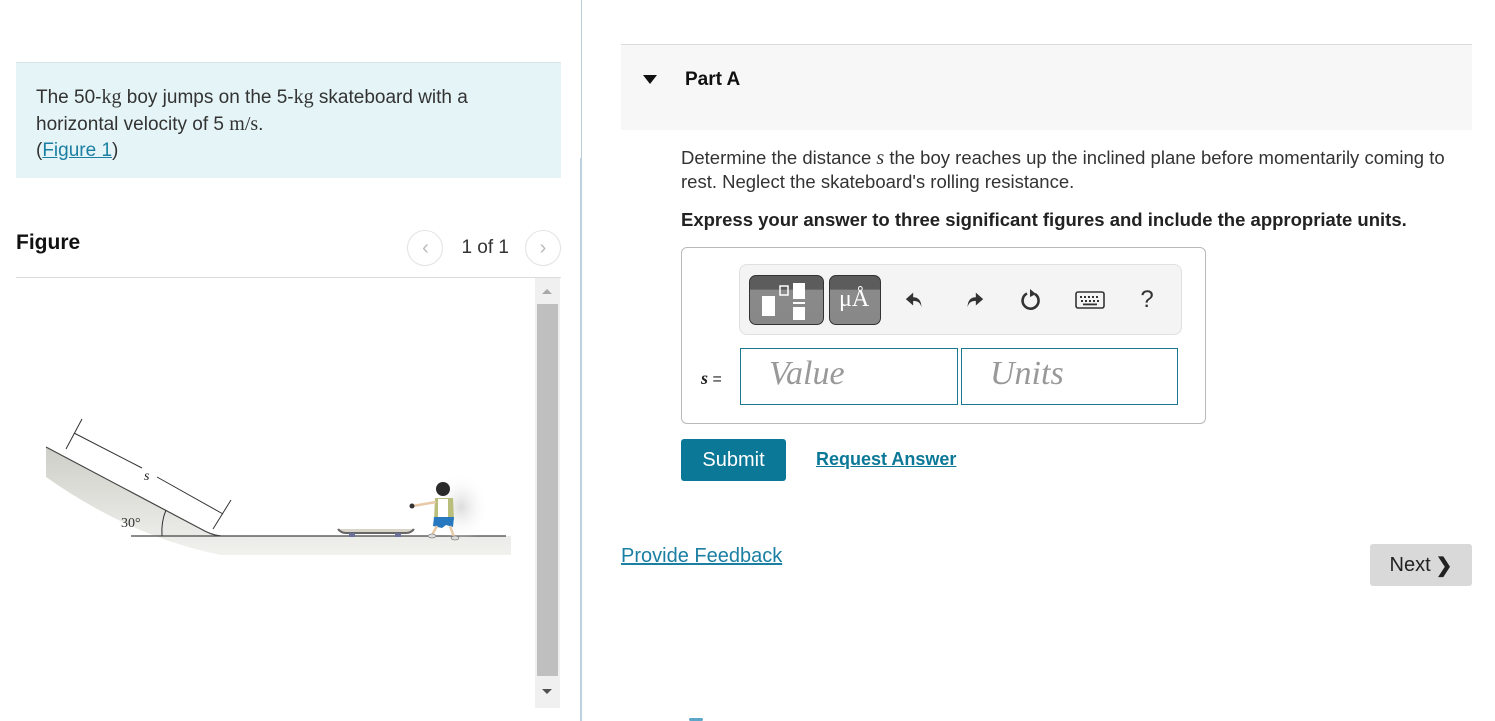 Image resolution: width=1495 pixels, height=721 pixels. I want to click on scroll-up-arrow-icon, so click(547, 291).